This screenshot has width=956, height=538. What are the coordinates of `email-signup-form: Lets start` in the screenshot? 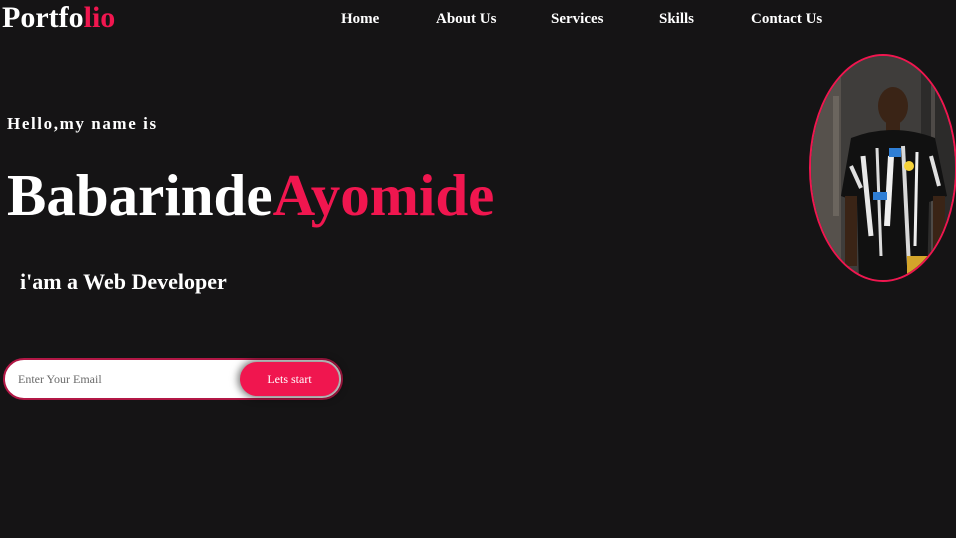 It's located at (173, 379).